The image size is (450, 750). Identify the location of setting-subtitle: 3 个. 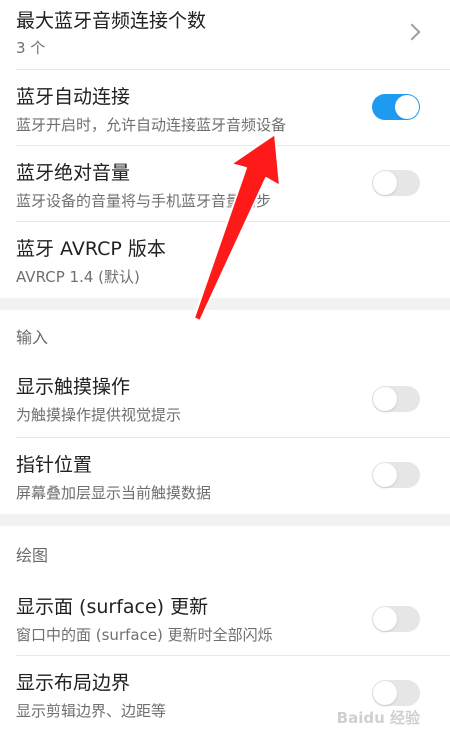
(31, 48).